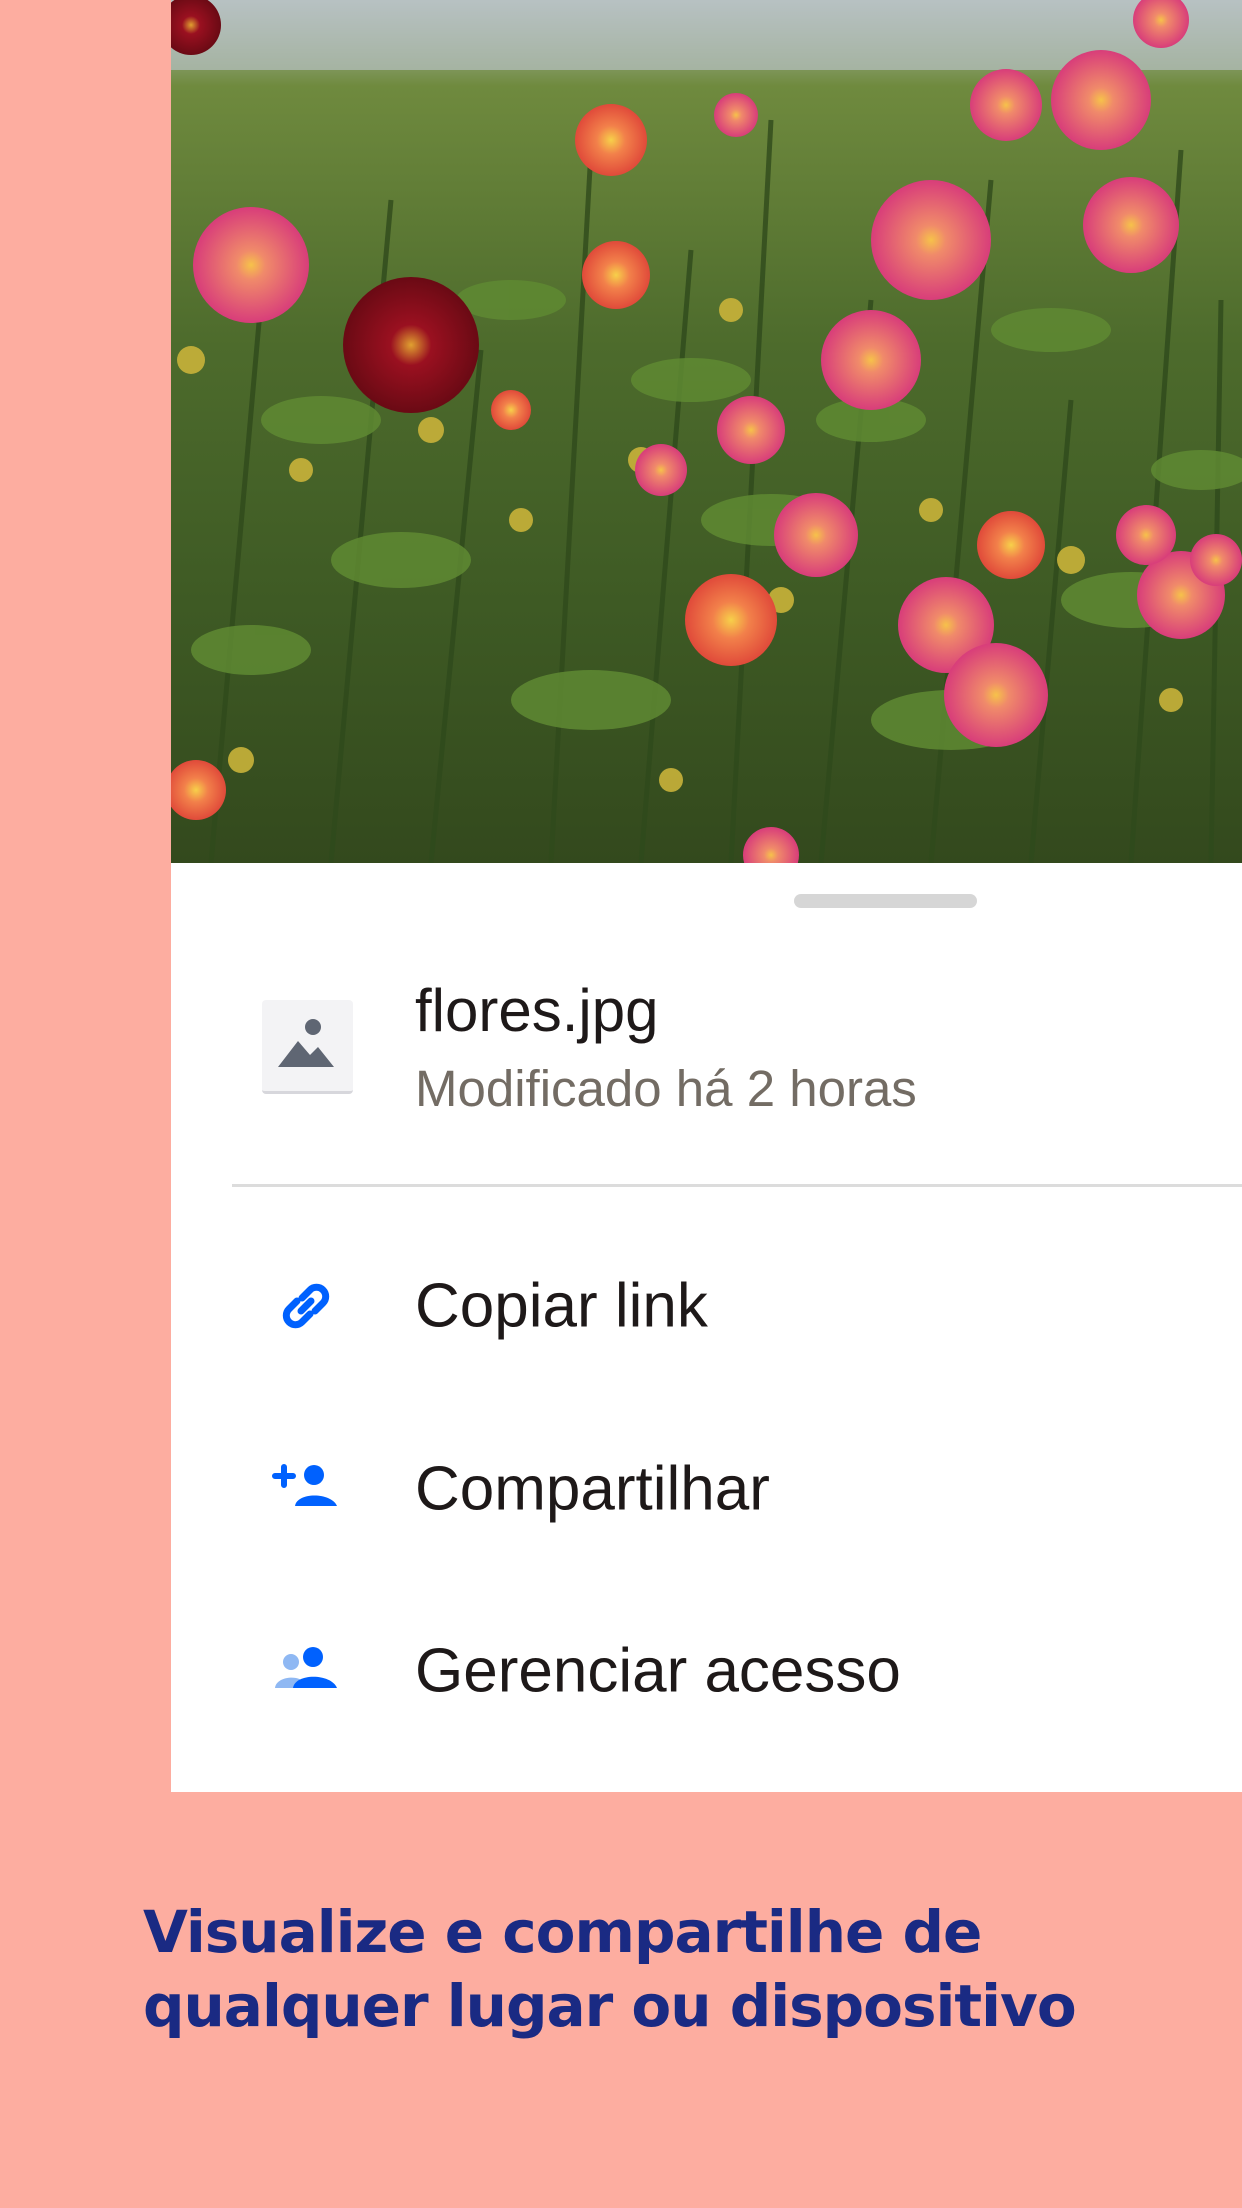  Describe the element at coordinates (666, 1088) in the screenshot. I see `file-modified-time: Modificado há 2 horas` at that location.